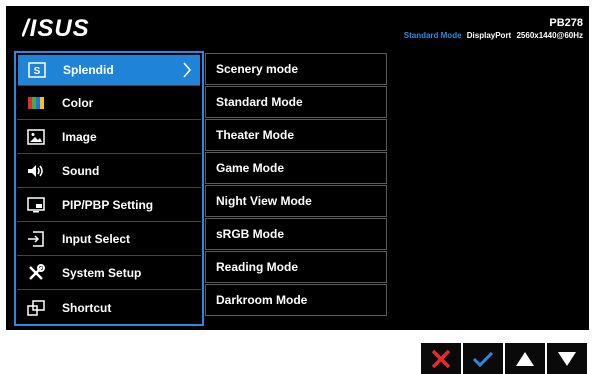  I want to click on key-guide, so click(504, 358).